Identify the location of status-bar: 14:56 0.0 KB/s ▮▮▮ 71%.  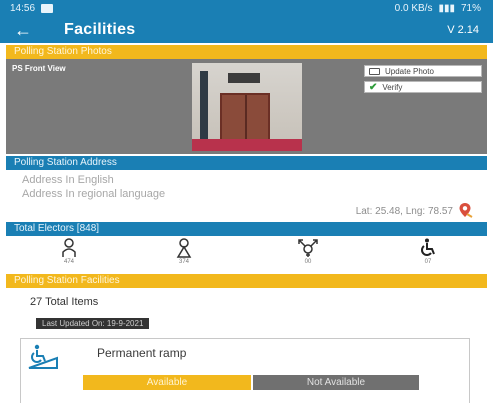
(246, 9).